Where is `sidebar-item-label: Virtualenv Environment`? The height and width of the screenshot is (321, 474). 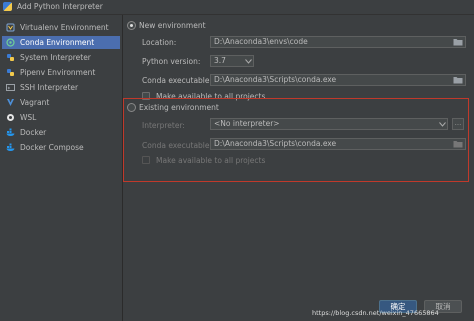
sidebar-item-label: Virtualenv Environment is located at coordinates (64, 27).